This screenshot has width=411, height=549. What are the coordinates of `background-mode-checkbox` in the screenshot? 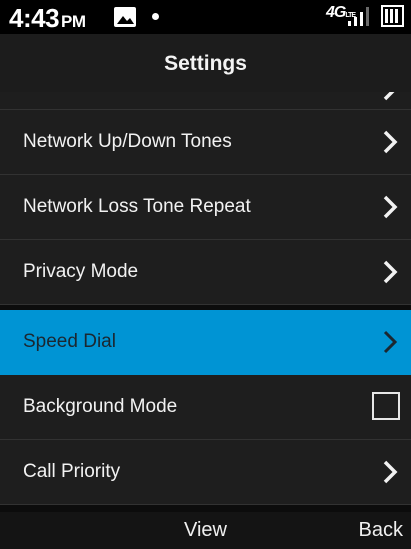 It's located at (386, 406).